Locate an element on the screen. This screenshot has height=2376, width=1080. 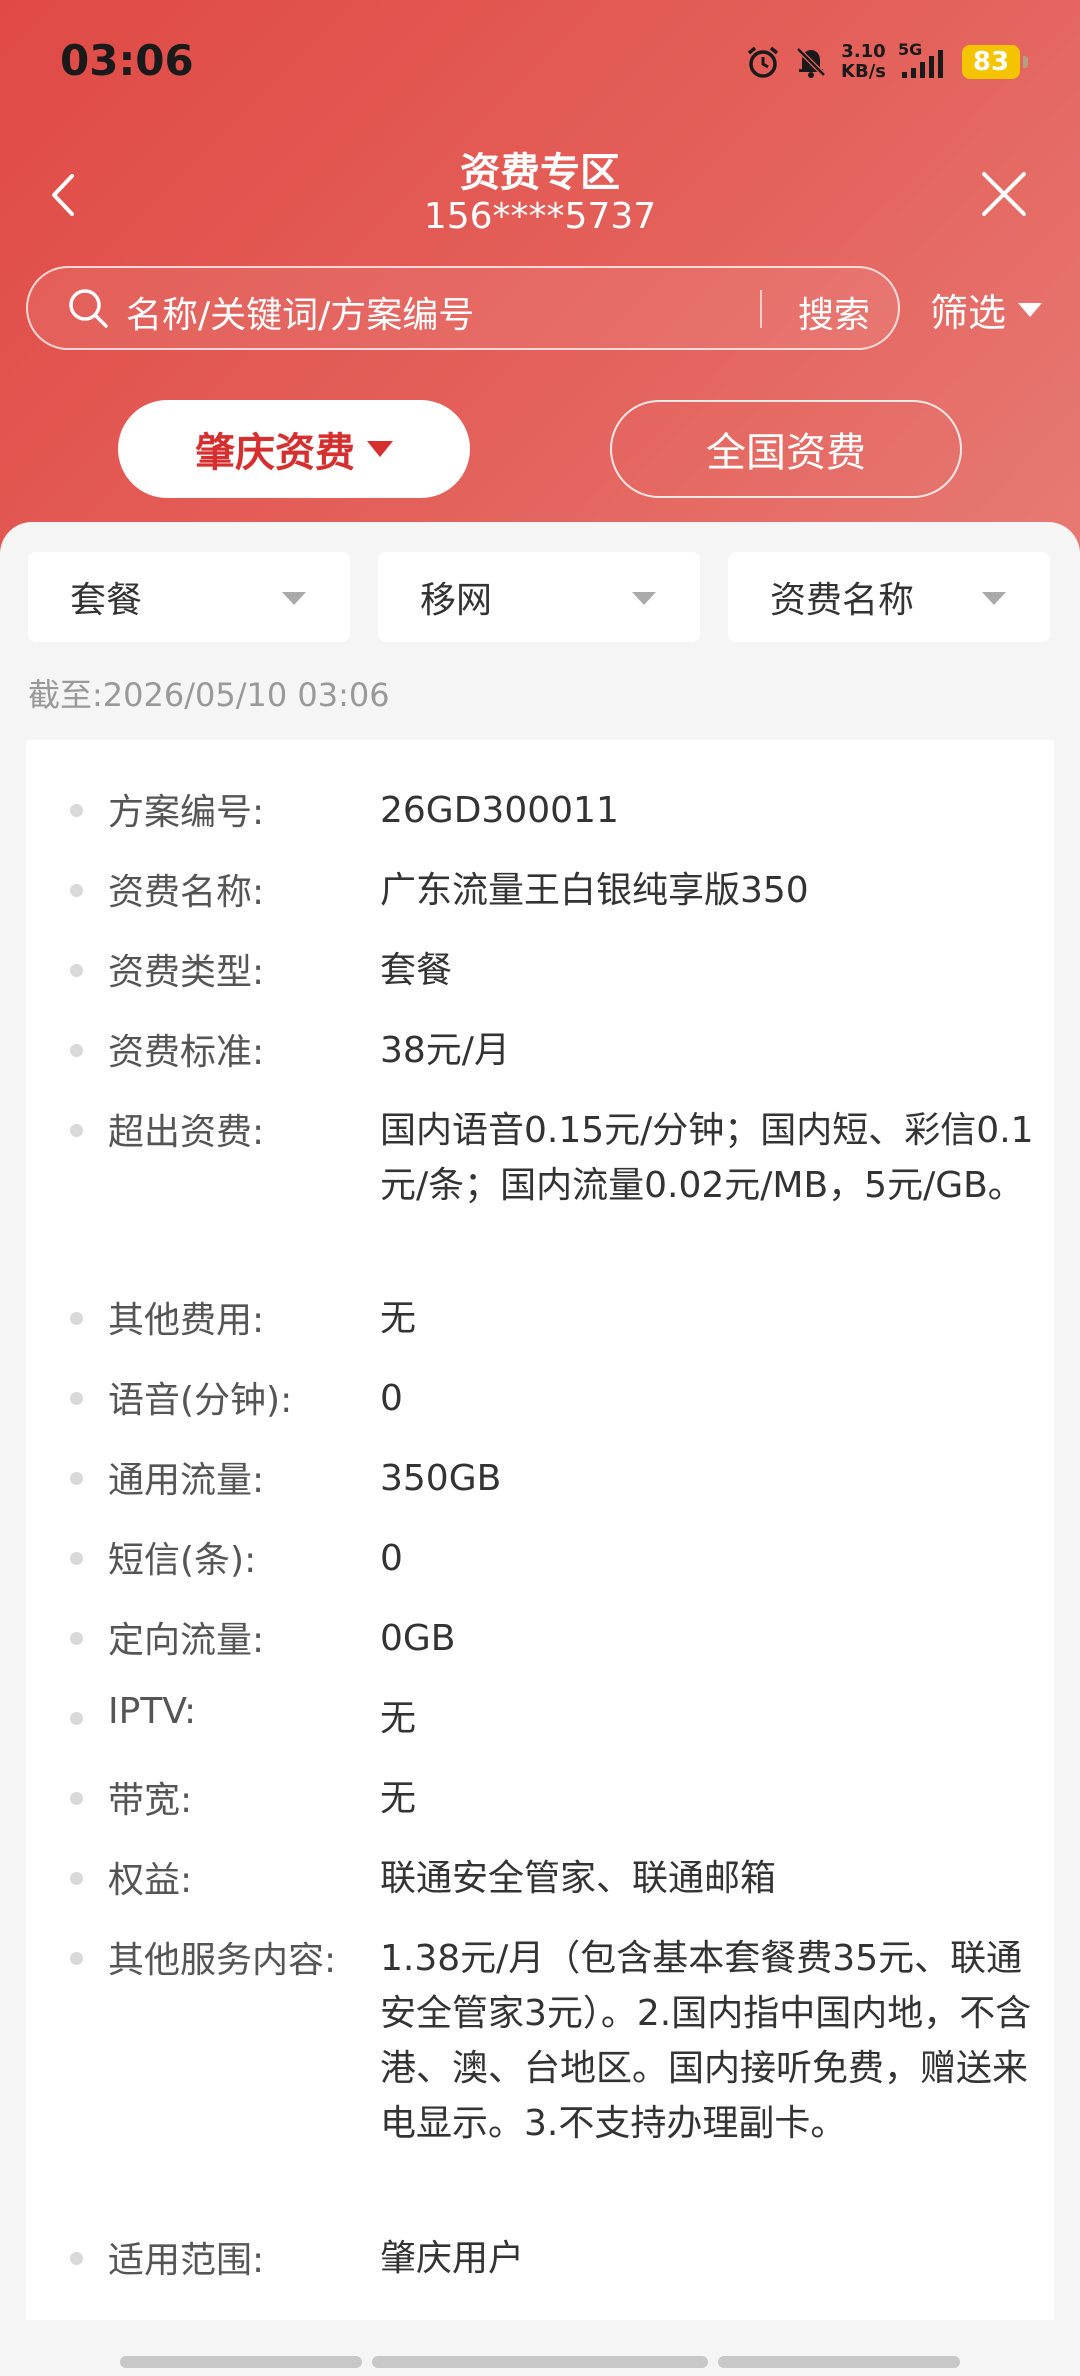
detail-label: 资费类型: is located at coordinates (186, 972).